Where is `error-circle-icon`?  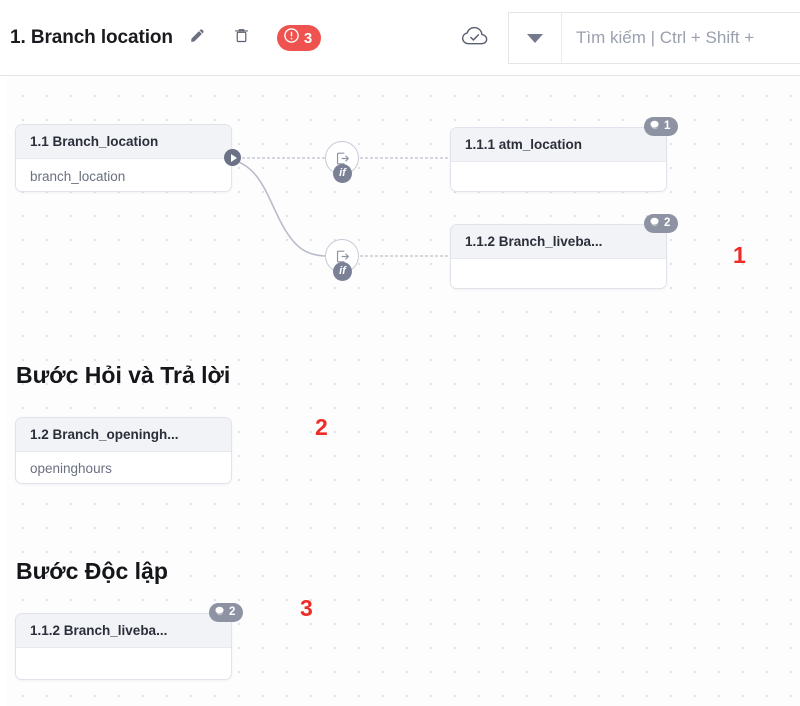
error-circle-icon is located at coordinates (291, 38).